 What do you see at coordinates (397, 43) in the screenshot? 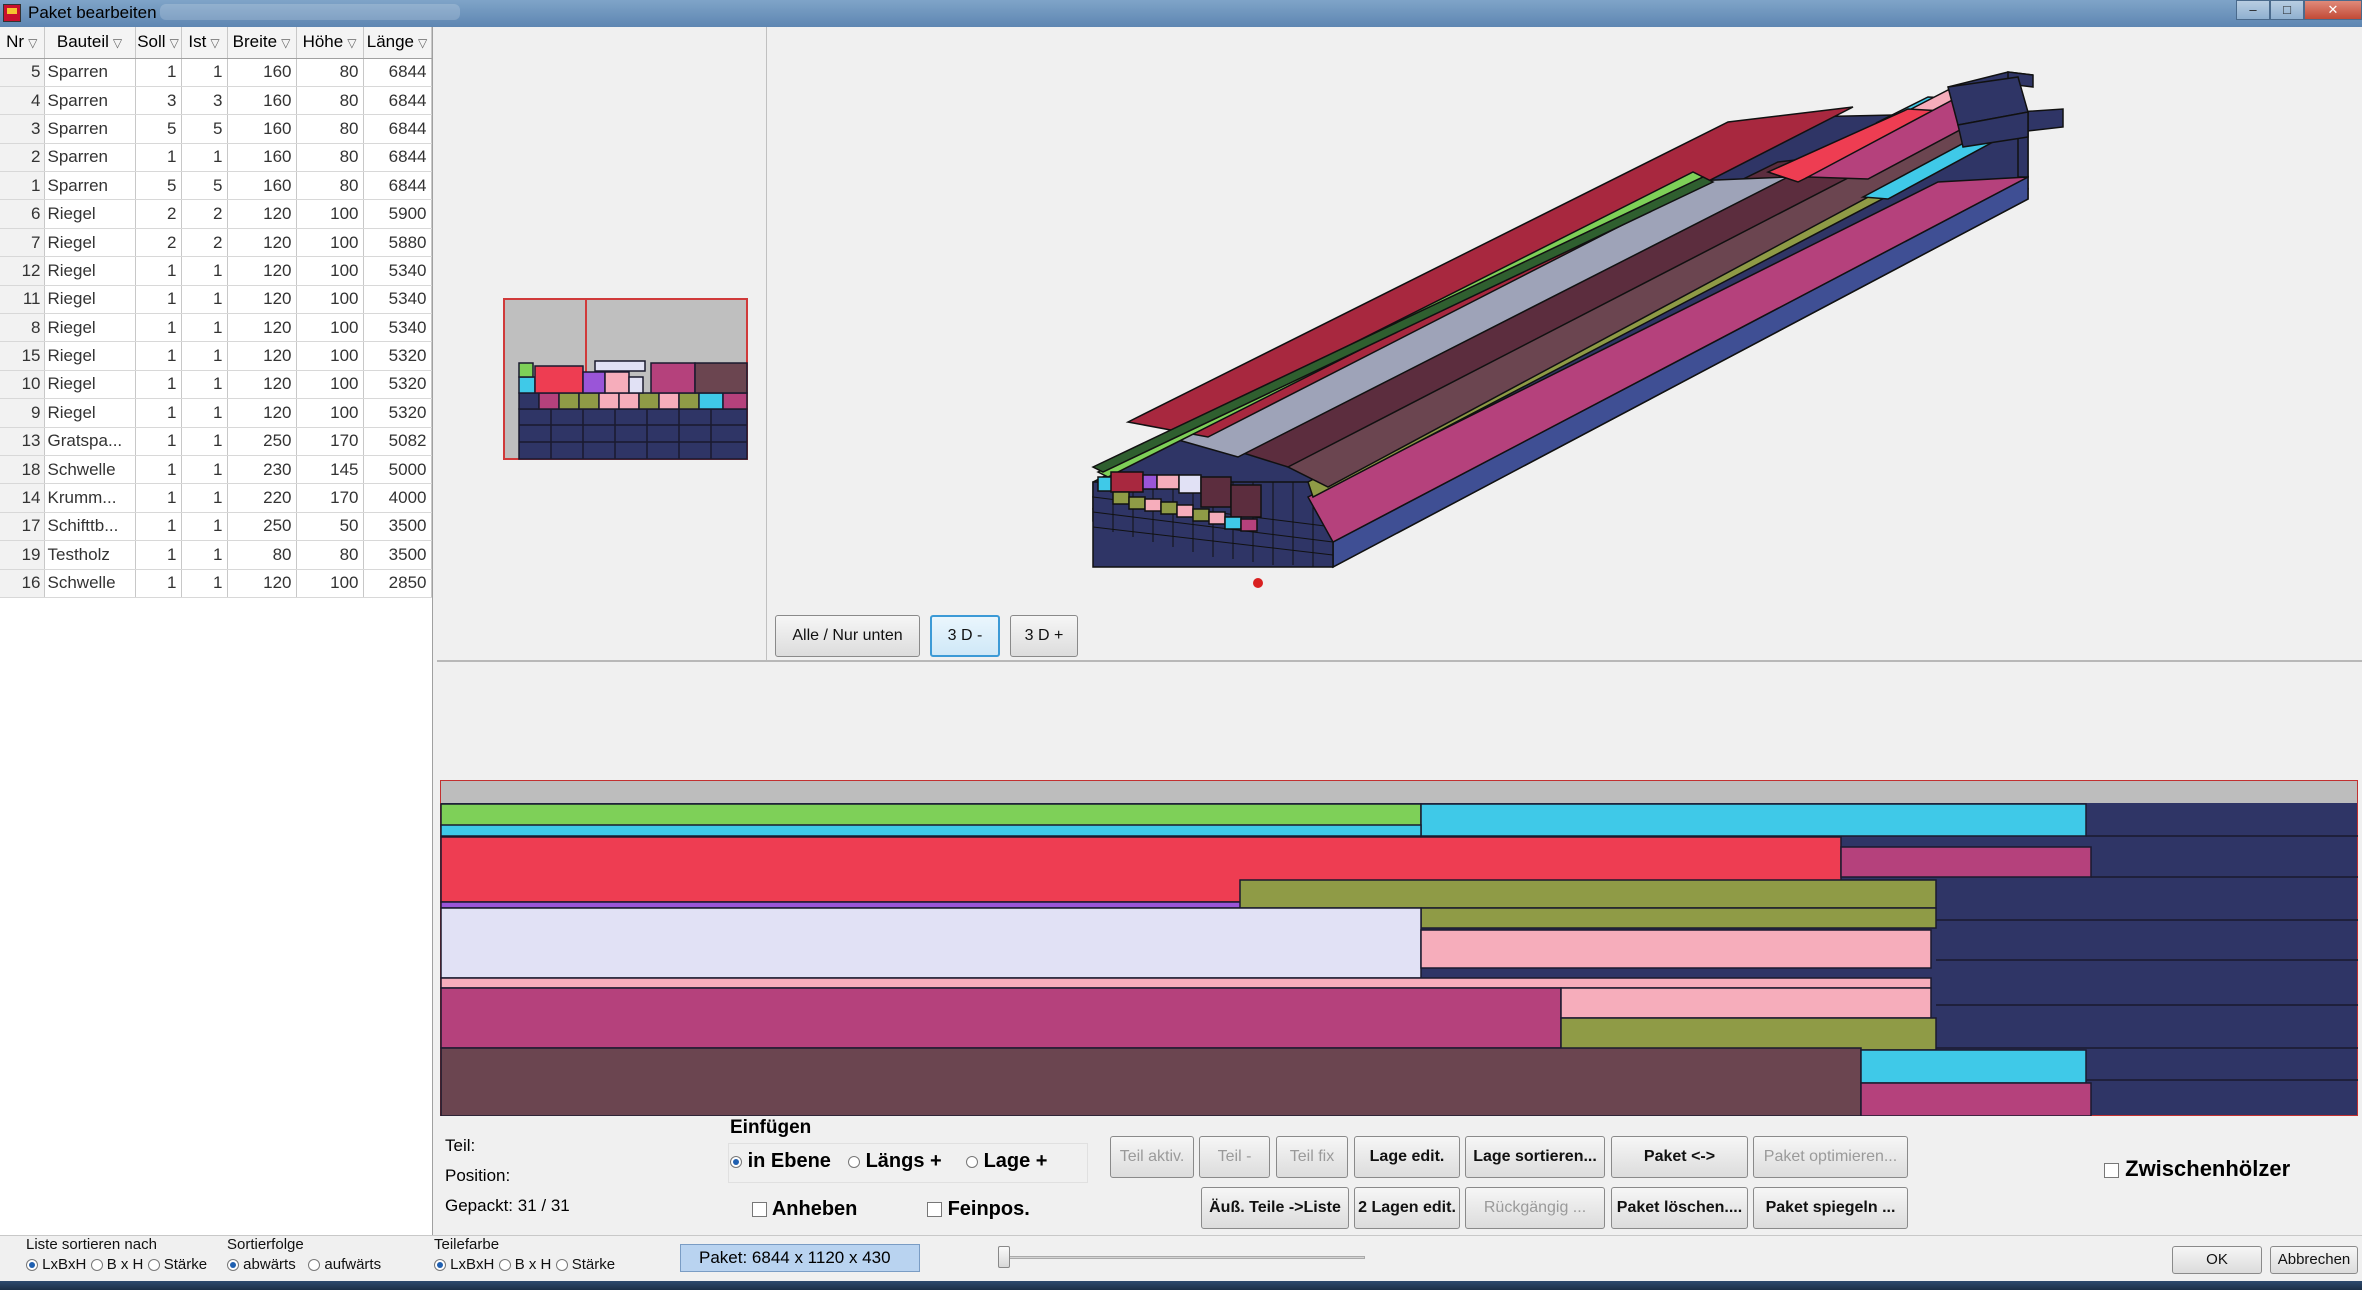
I see `column-header-6: Länge ▽` at bounding box center [397, 43].